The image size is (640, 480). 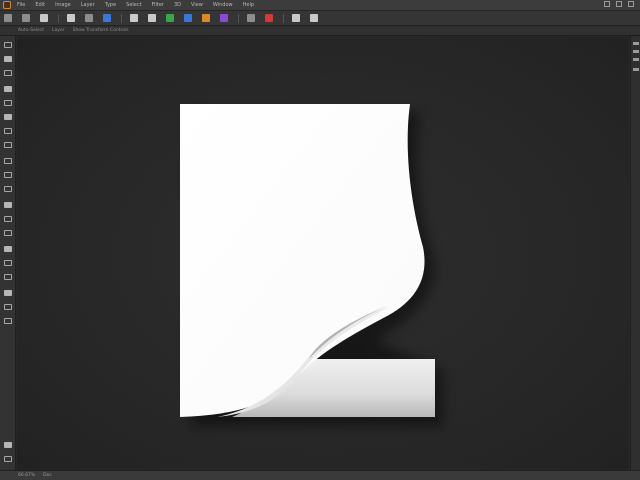 I want to click on gradient-tool-icon, so click(x=8, y=205).